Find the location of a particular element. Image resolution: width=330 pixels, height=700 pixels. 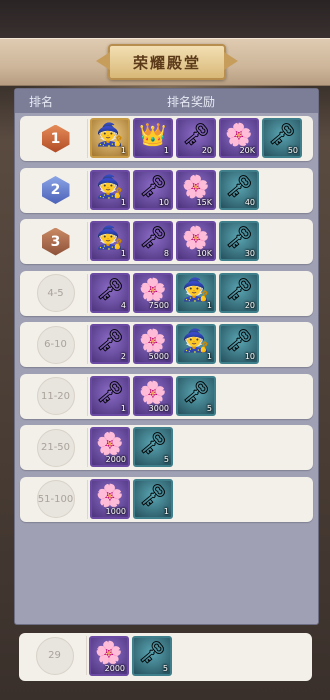

reward-item: 🌸 15K is located at coordinates (196, 189).